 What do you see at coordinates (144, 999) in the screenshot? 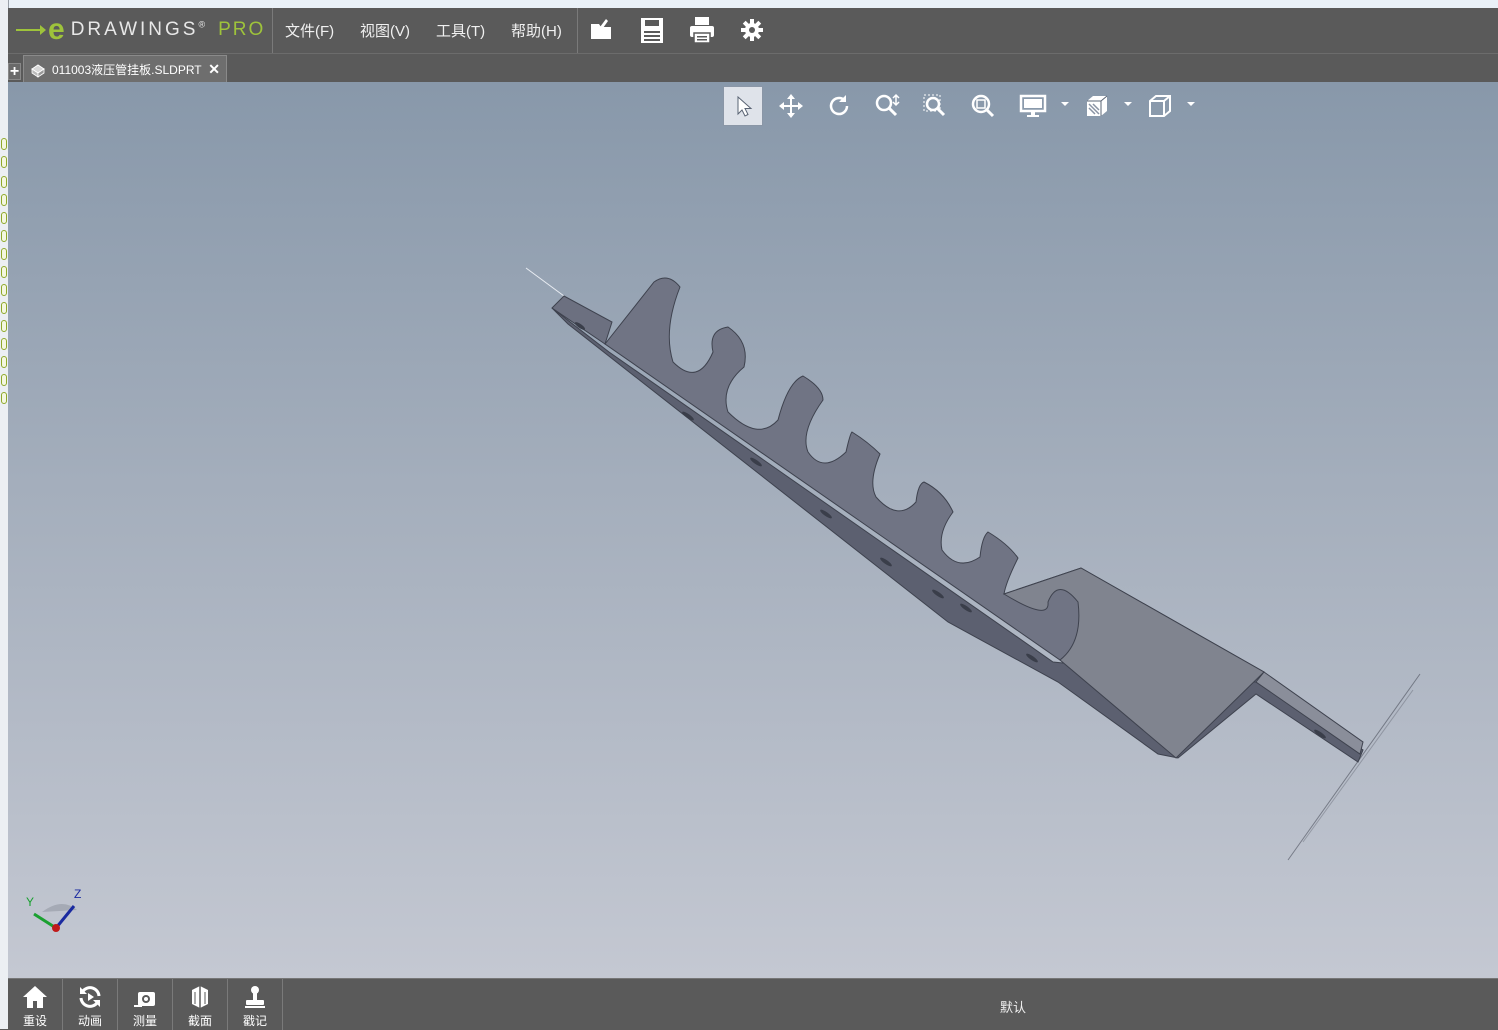
I see `measure-icon` at bounding box center [144, 999].